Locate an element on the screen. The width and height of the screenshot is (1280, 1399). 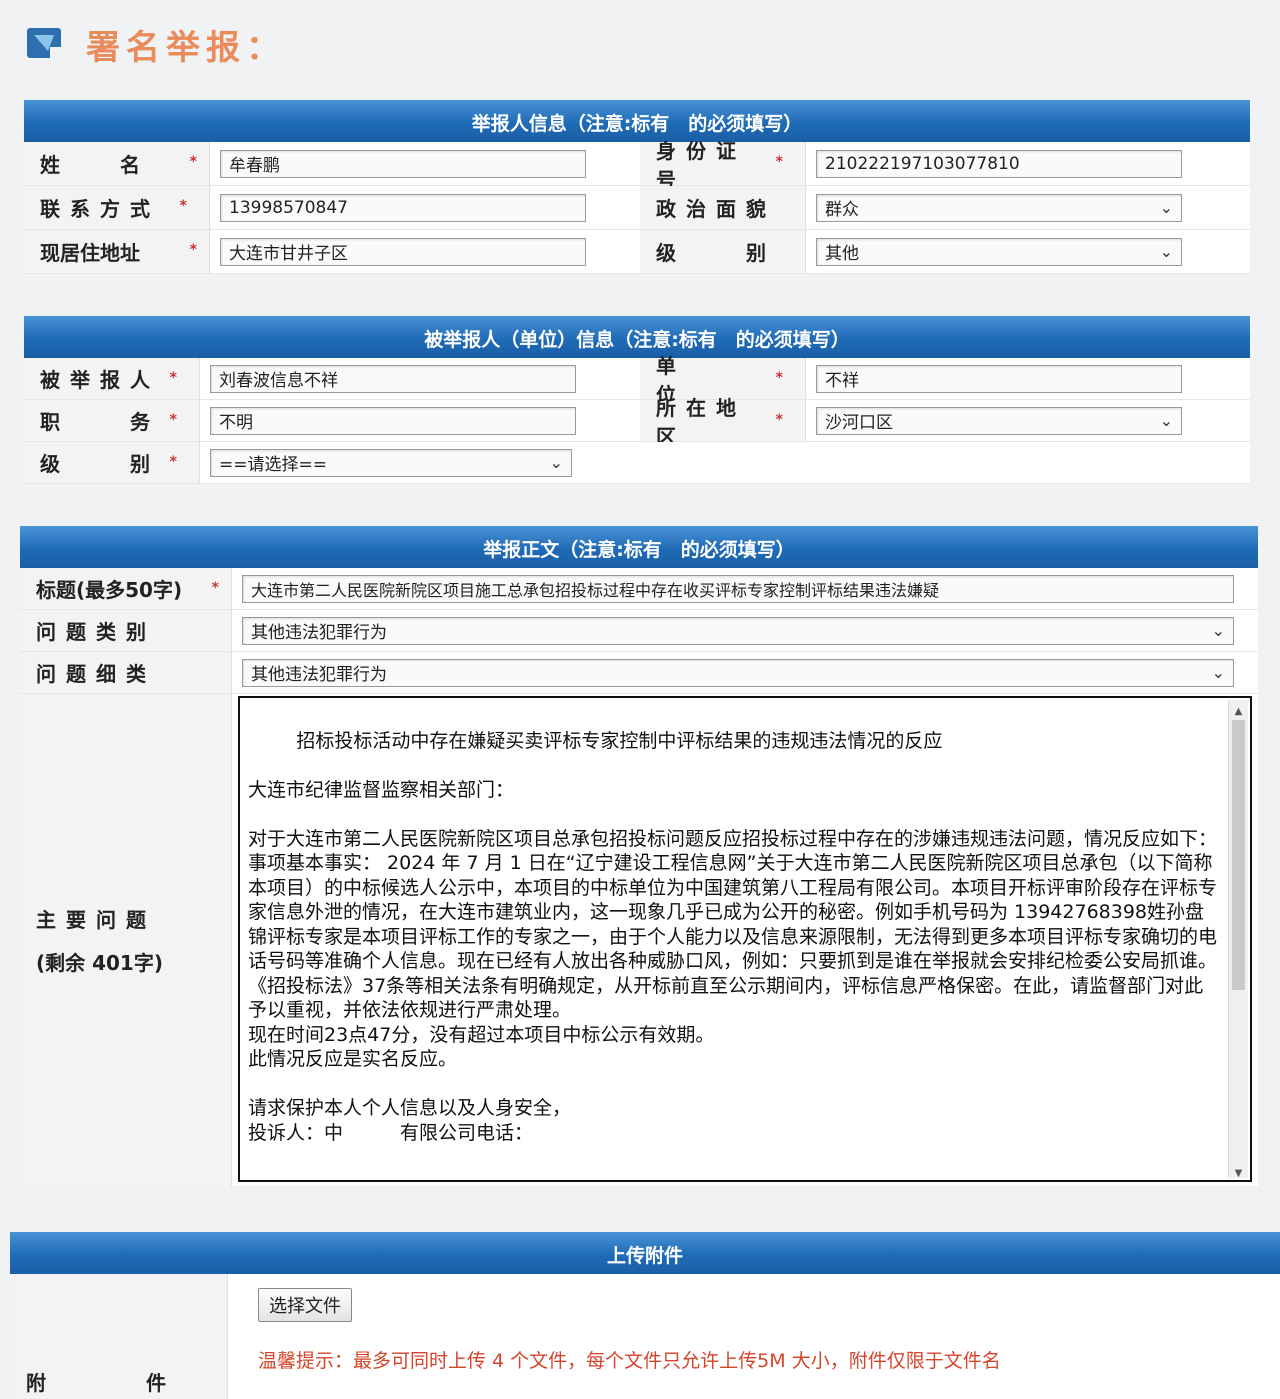
accused-level-select-value: ==请选择== is located at coordinates (273, 465).